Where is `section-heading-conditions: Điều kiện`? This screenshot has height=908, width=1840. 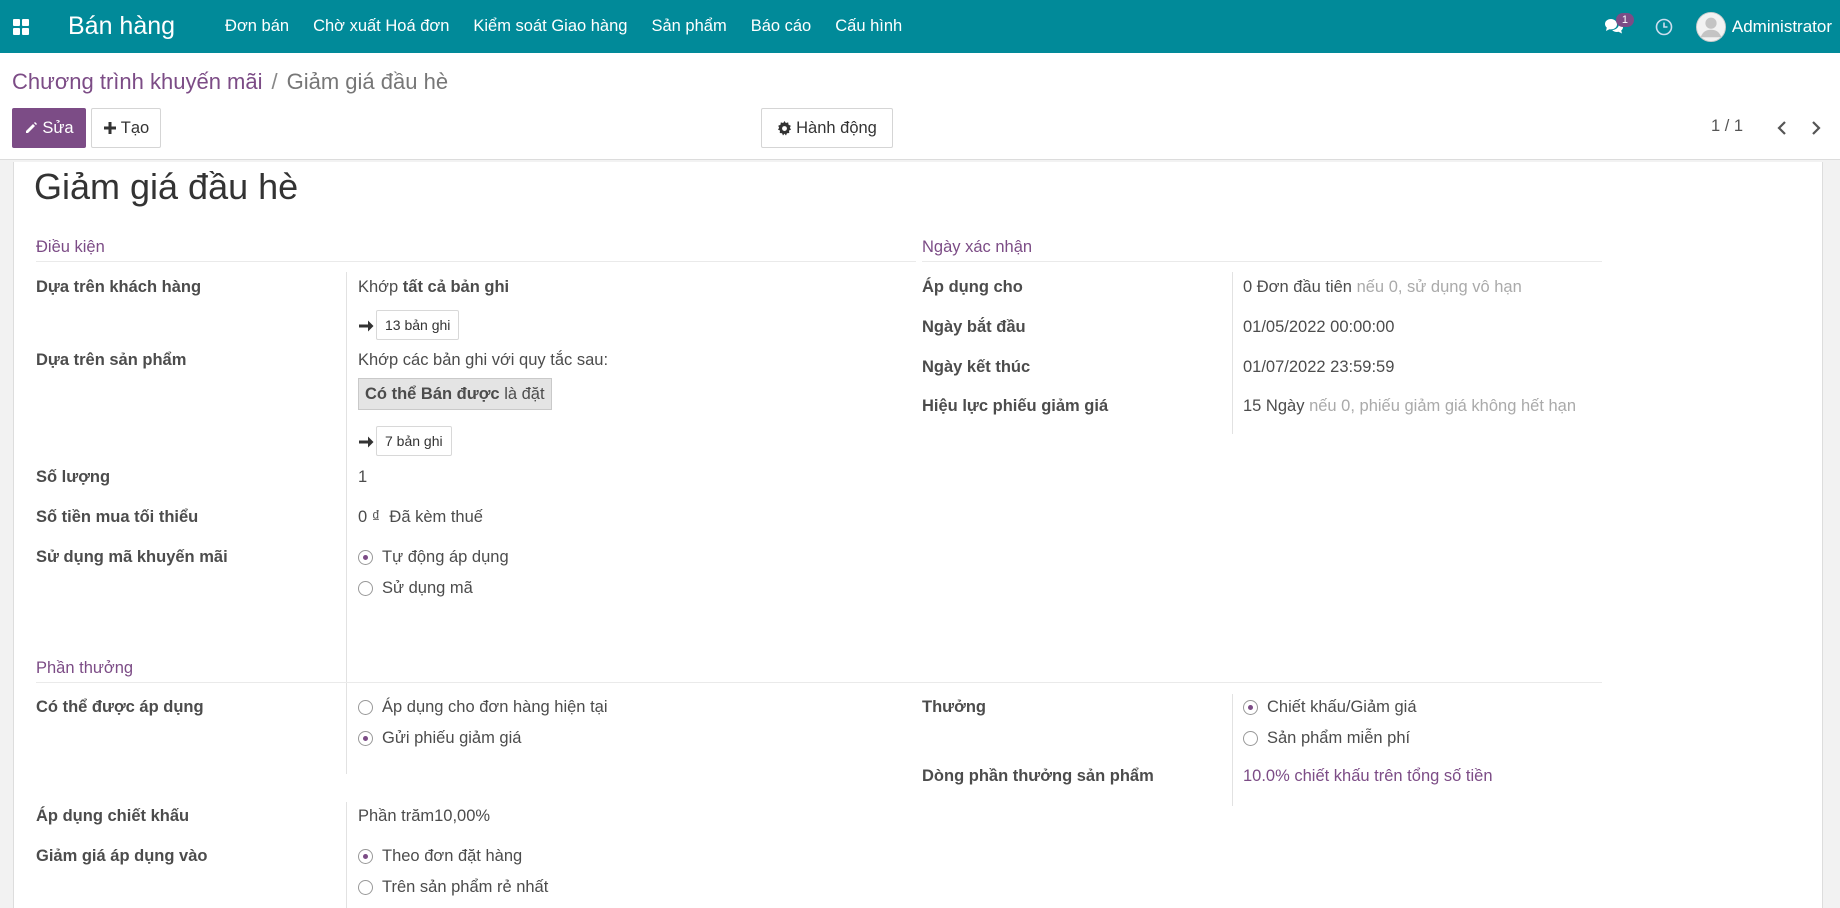
section-heading-conditions: Điều kiện is located at coordinates (70, 247).